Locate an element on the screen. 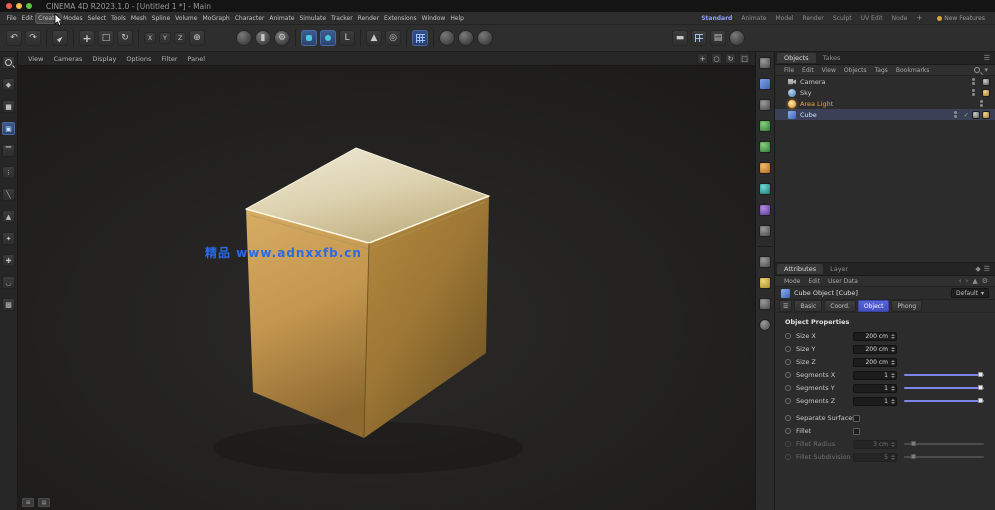 This screenshot has height=510, width=995. menu-extensions: Extensions is located at coordinates (401, 18).